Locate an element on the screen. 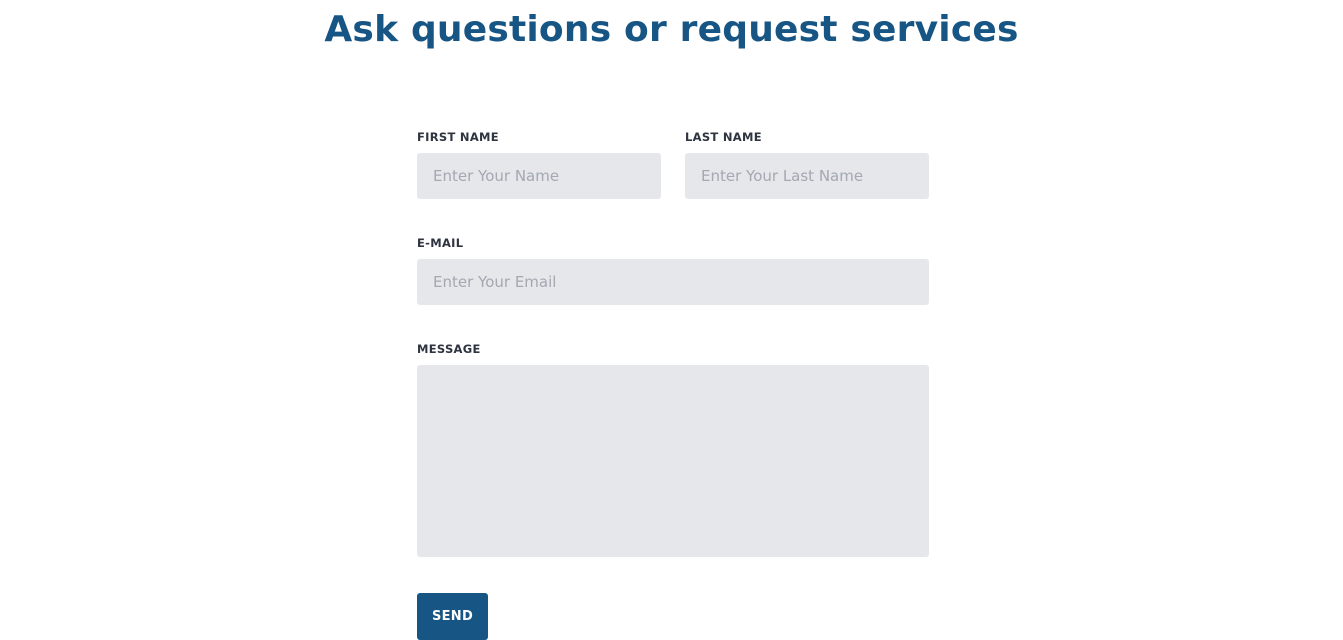 Image resolution: width=1343 pixels, height=640 pixels. first-name-label: FIRST NAME is located at coordinates (458, 137).